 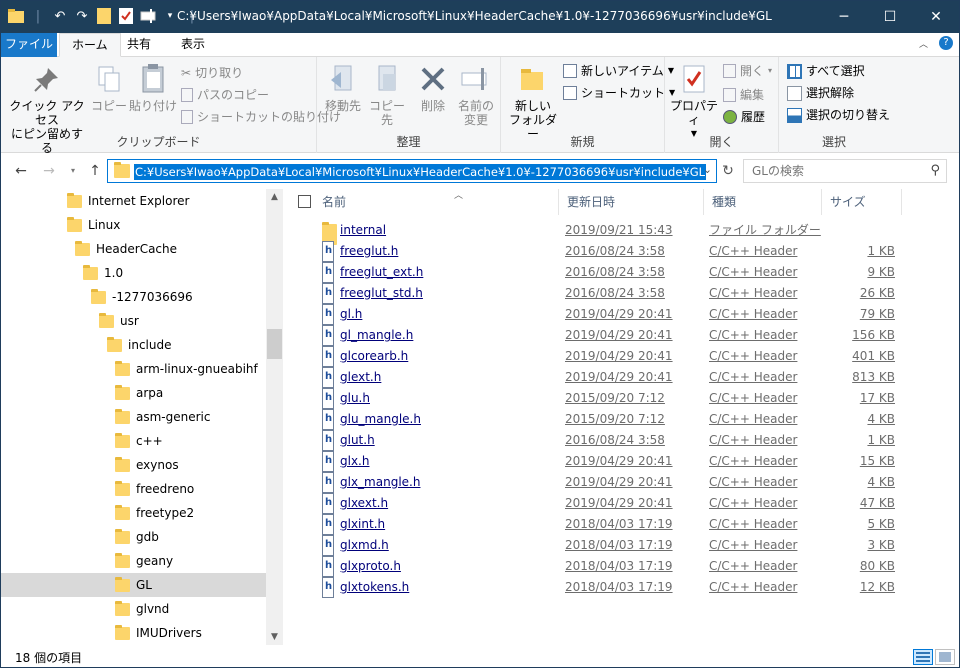 What do you see at coordinates (119, 321) in the screenshot?
I see `nav-item-usr: usr` at bounding box center [119, 321].